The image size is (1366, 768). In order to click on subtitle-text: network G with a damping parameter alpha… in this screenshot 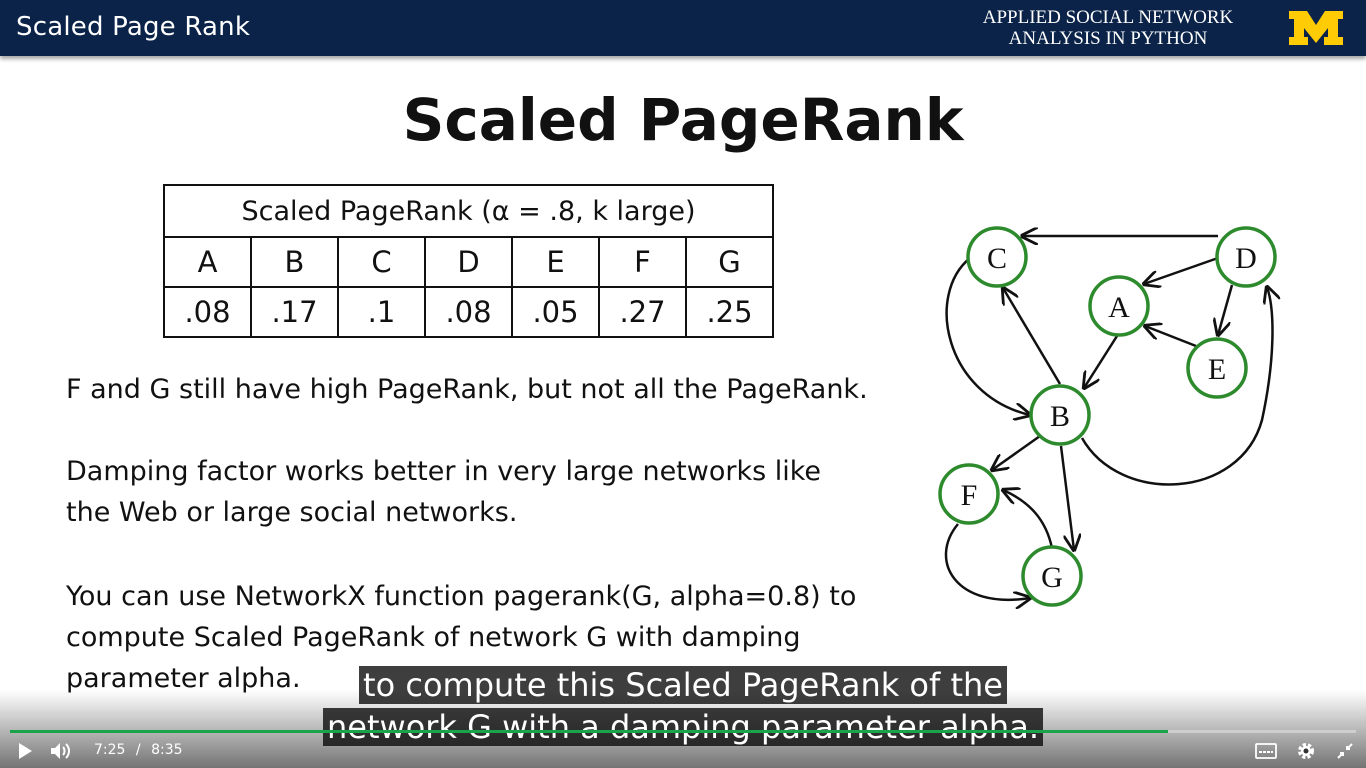, I will do `click(683, 727)`.